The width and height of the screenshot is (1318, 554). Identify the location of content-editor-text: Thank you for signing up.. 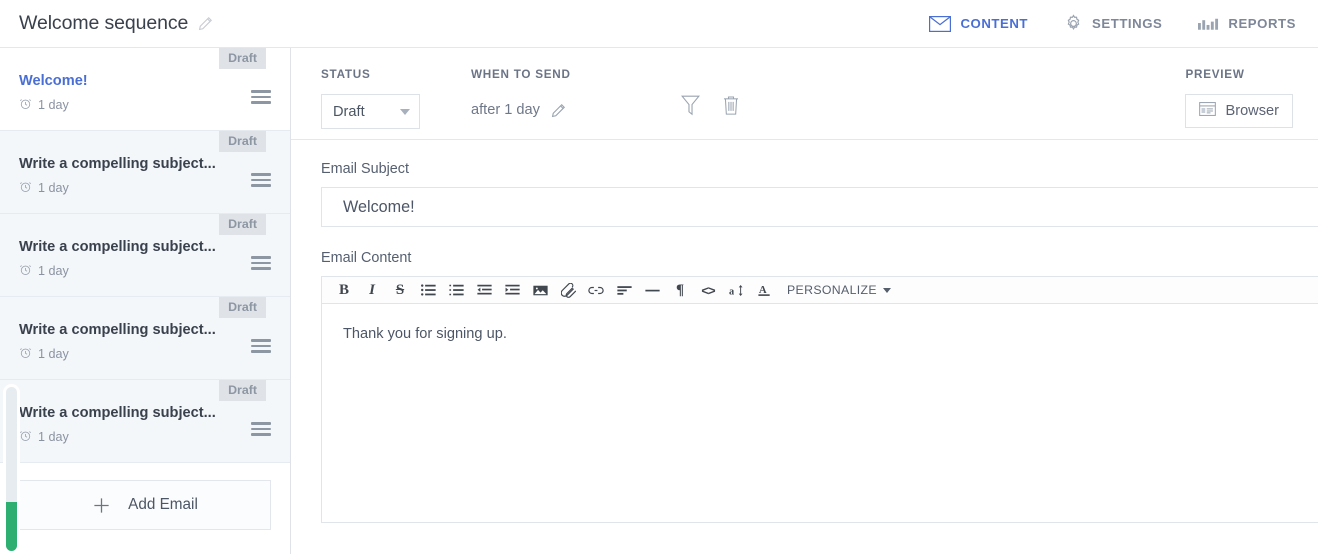
(425, 334).